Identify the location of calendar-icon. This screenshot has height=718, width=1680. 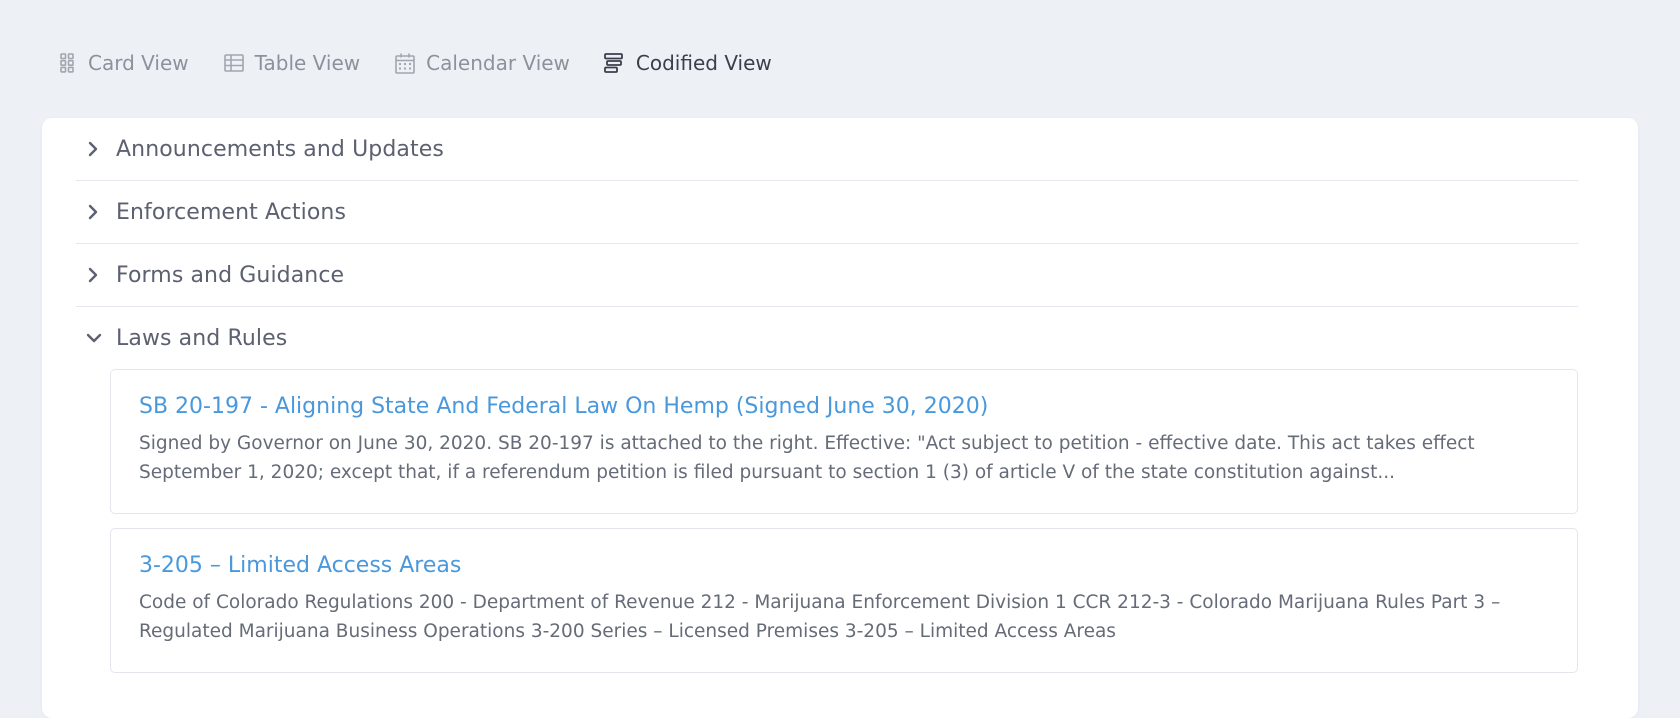
(405, 63).